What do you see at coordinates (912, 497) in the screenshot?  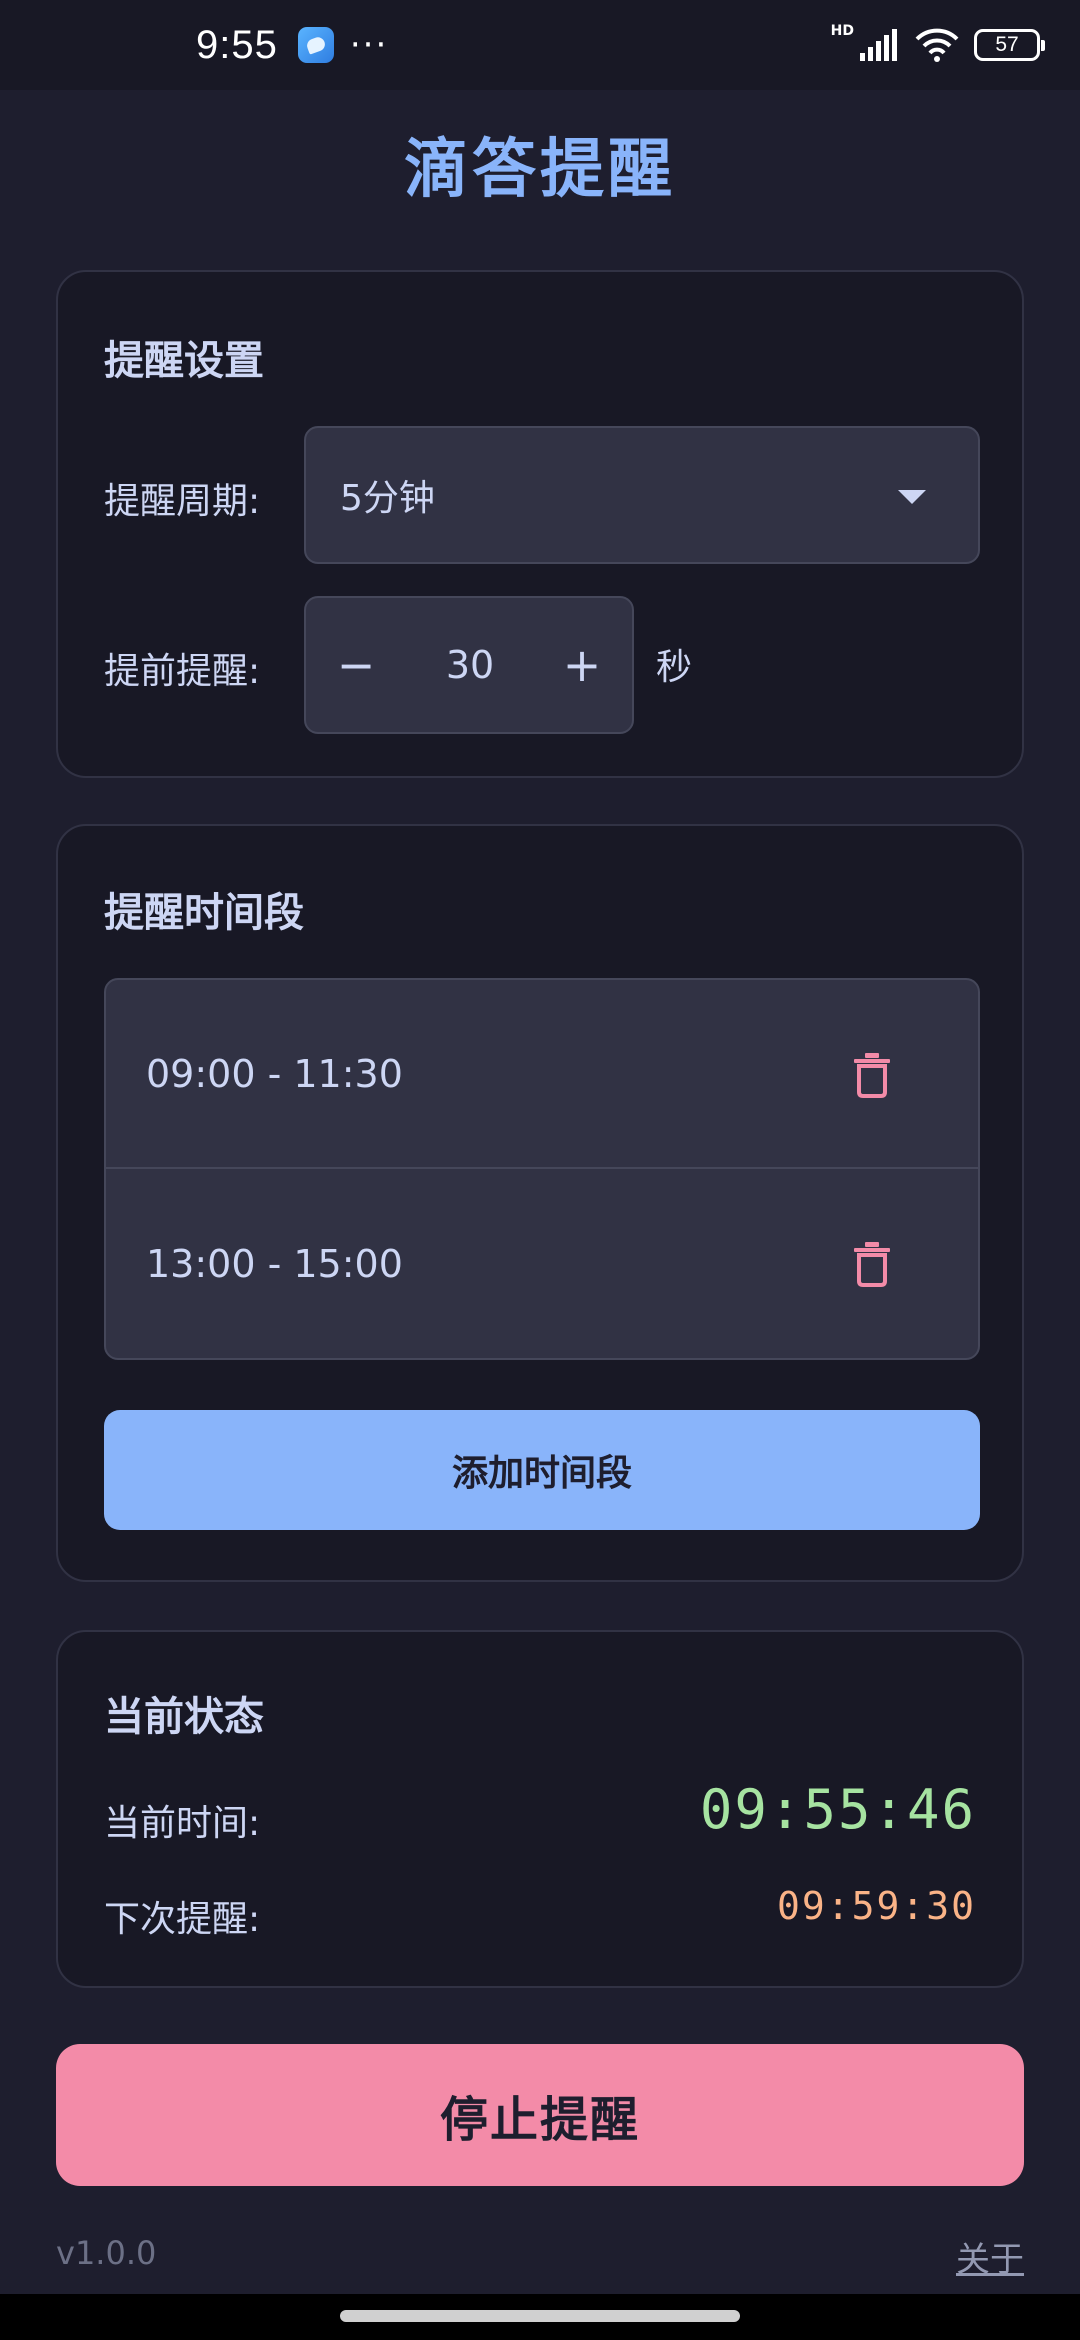 I see `dropdown-arrow-icon` at bounding box center [912, 497].